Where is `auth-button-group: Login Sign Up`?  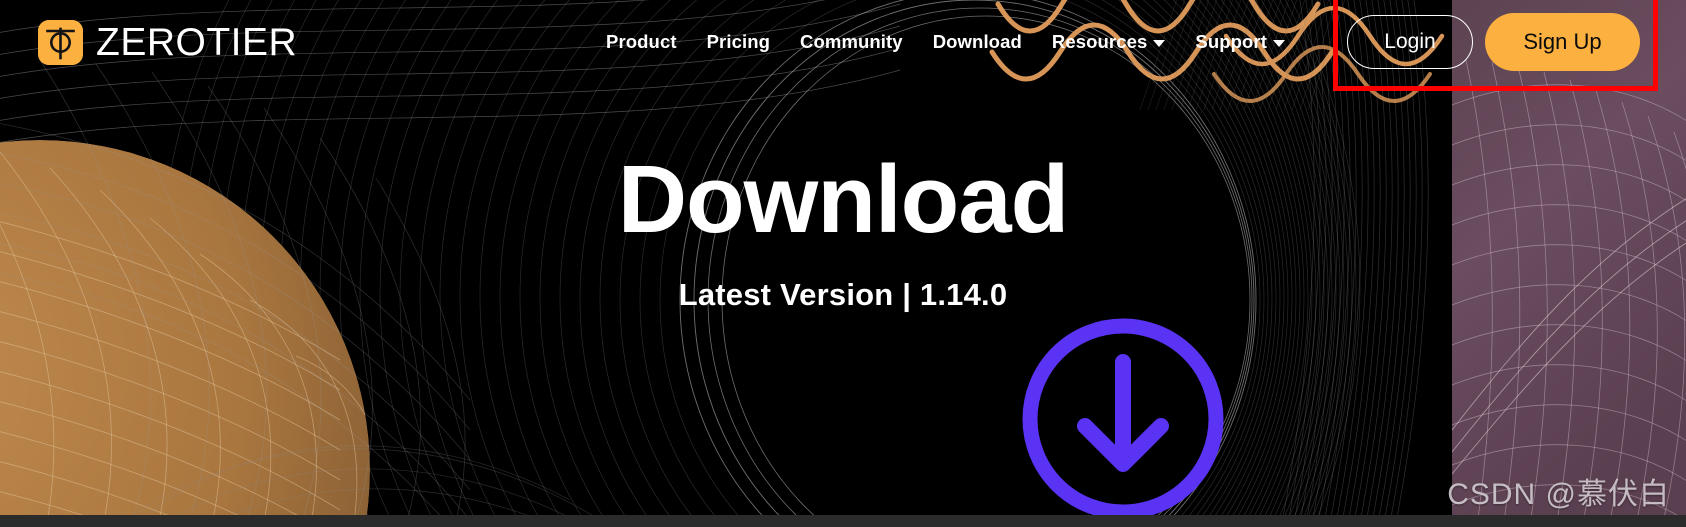 auth-button-group: Login Sign Up is located at coordinates (1495, 45).